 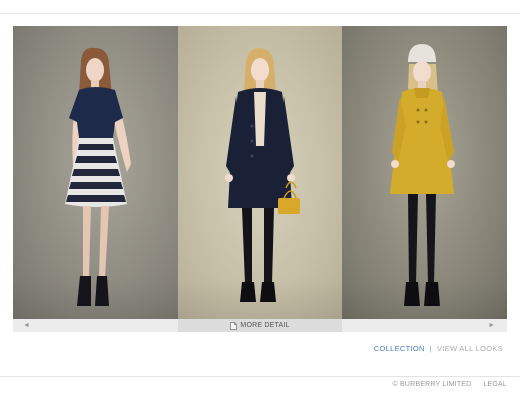 What do you see at coordinates (495, 384) in the screenshot?
I see `legal-link: LEGAL` at bounding box center [495, 384].